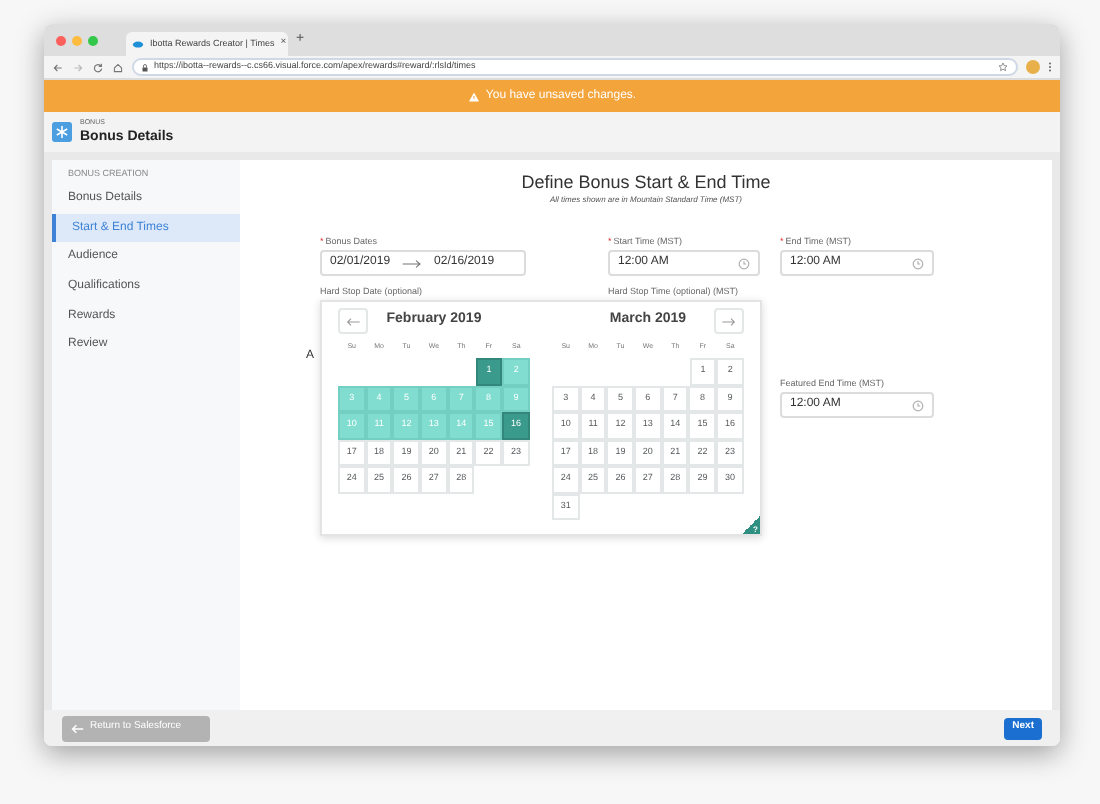  I want to click on star-icon, so click(1003, 67).